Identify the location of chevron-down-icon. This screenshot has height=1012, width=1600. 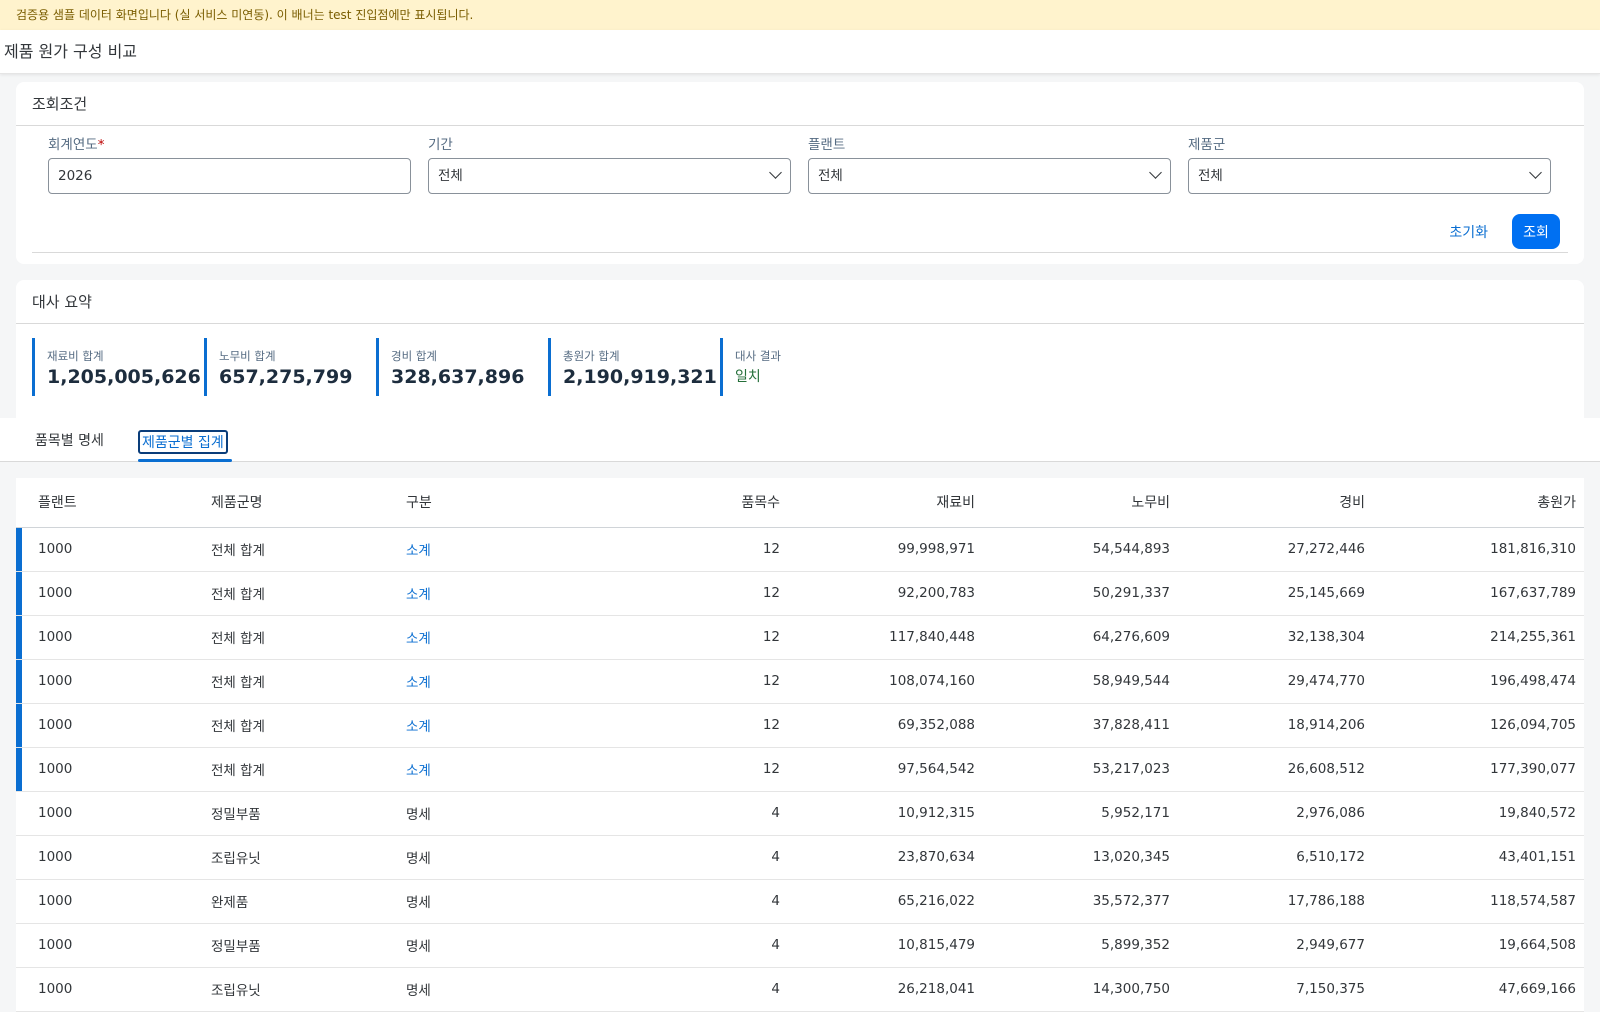
(775, 172).